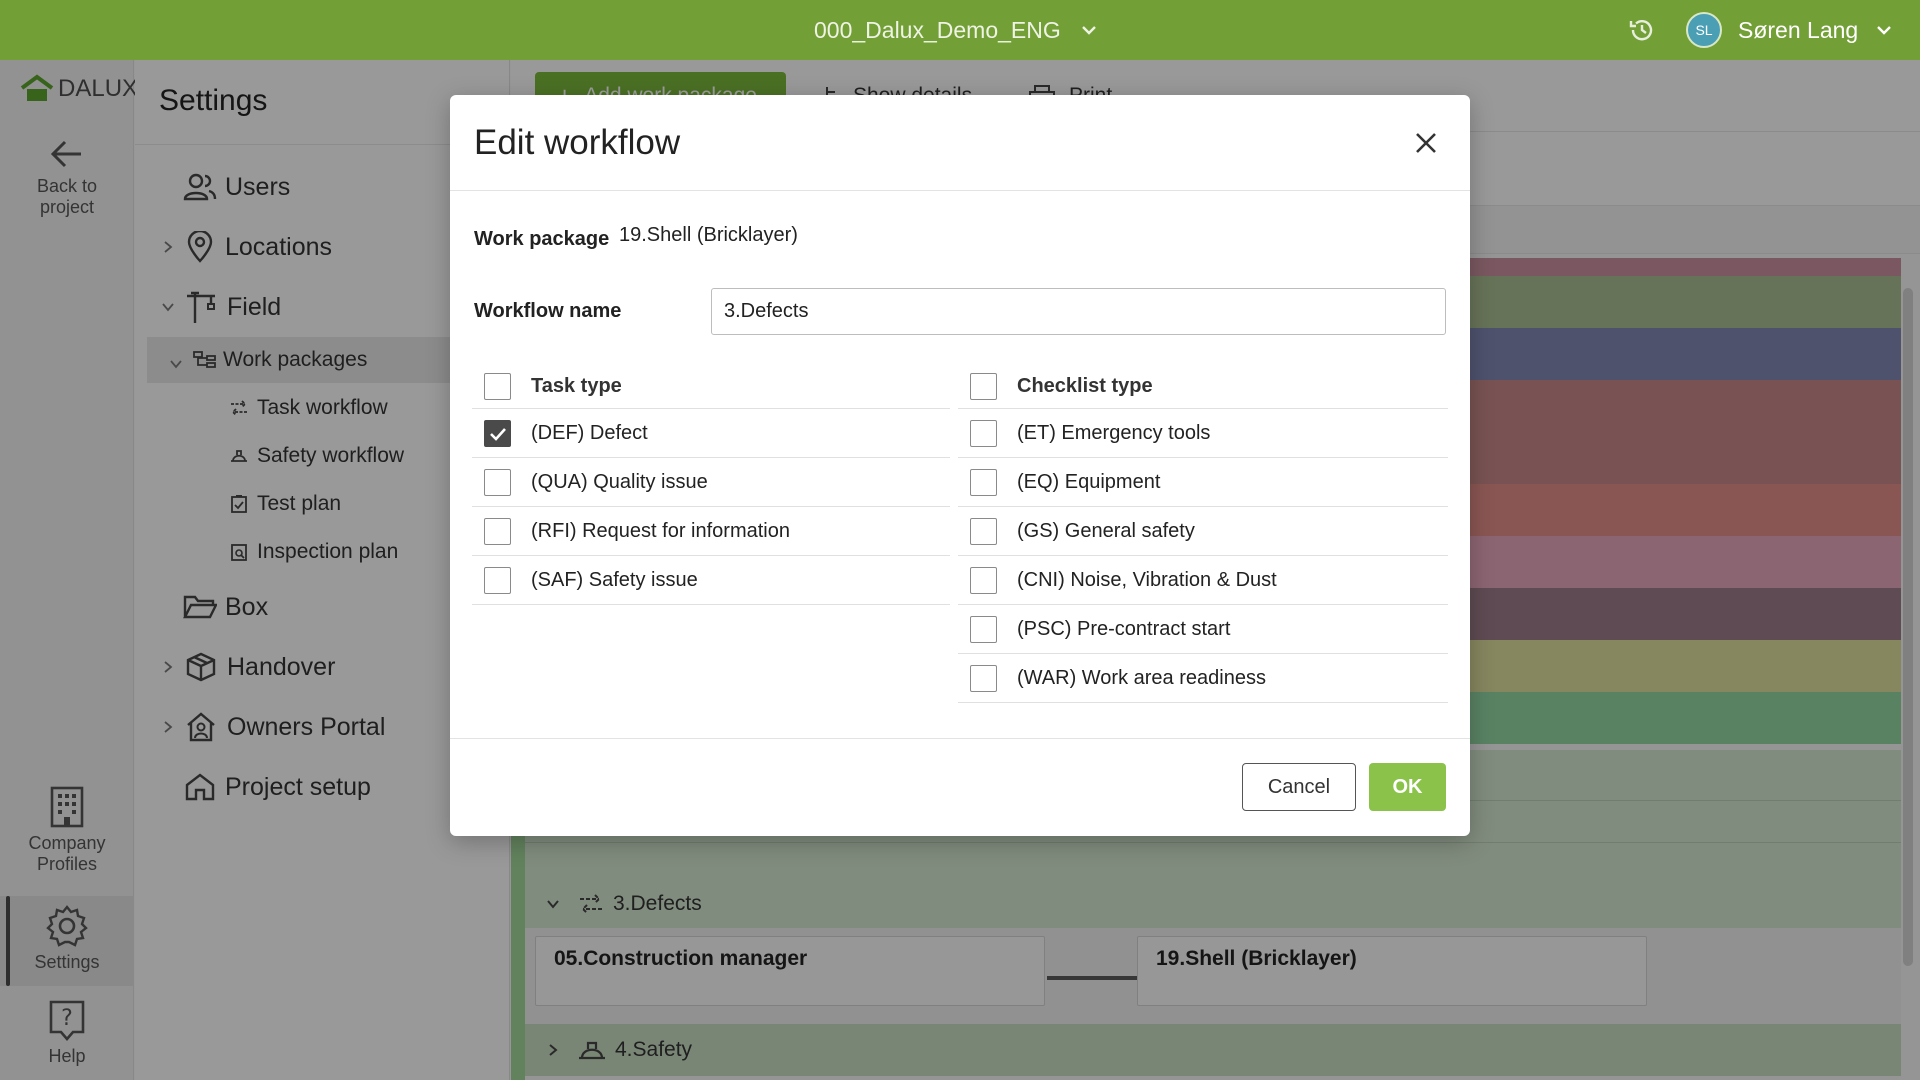 The width and height of the screenshot is (1920, 1080). I want to click on checklist-type-row: (WAR) Work area readiness, so click(1203, 678).